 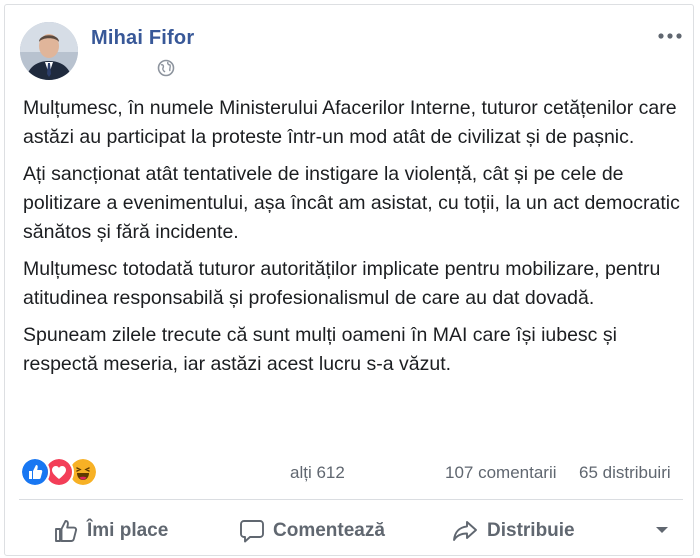 I want to click on like-button: Îmi place, so click(x=110, y=531).